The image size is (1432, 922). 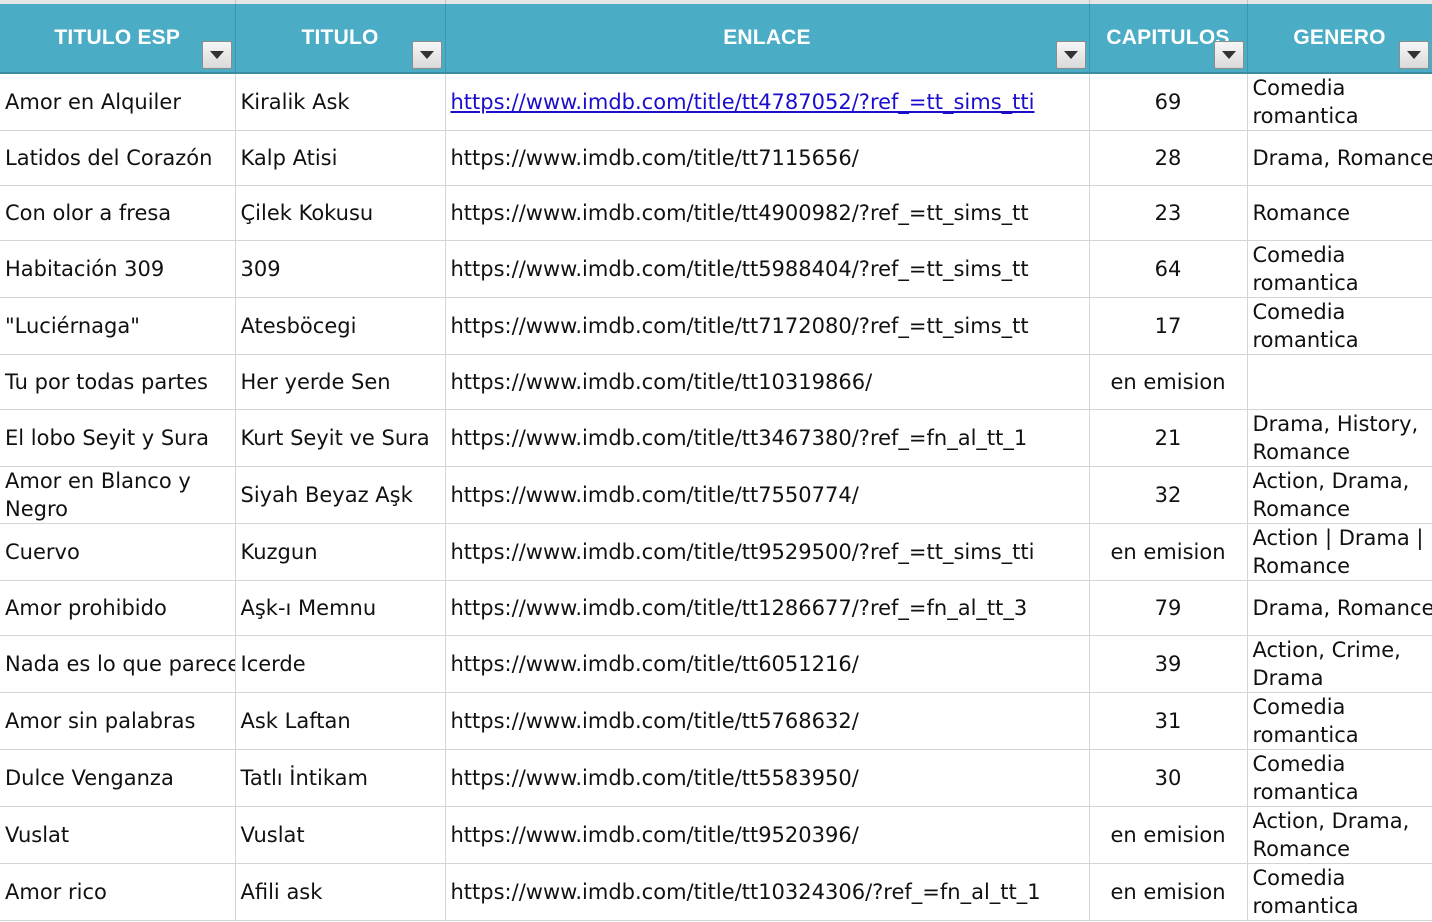 I want to click on cell-genero, so click(x=1339, y=382).